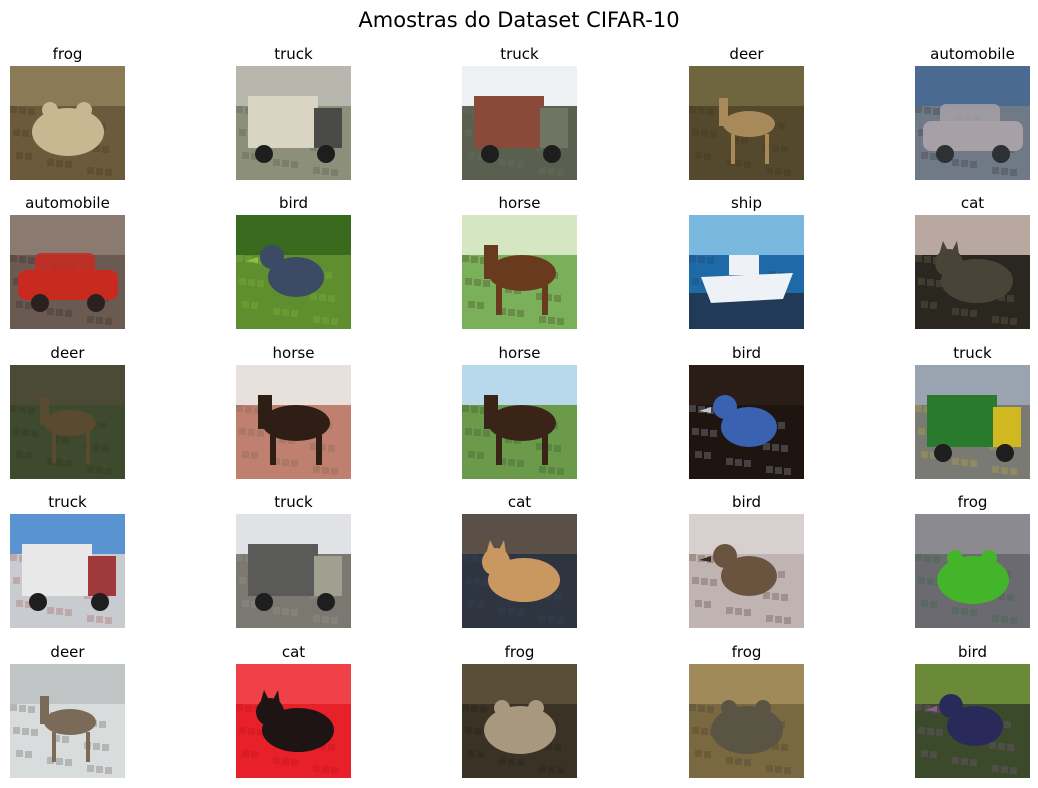 The width and height of the screenshot is (1038, 788). What do you see at coordinates (519, 20) in the screenshot?
I see `figure-title: Amostras do Dataset CIFAR-10` at bounding box center [519, 20].